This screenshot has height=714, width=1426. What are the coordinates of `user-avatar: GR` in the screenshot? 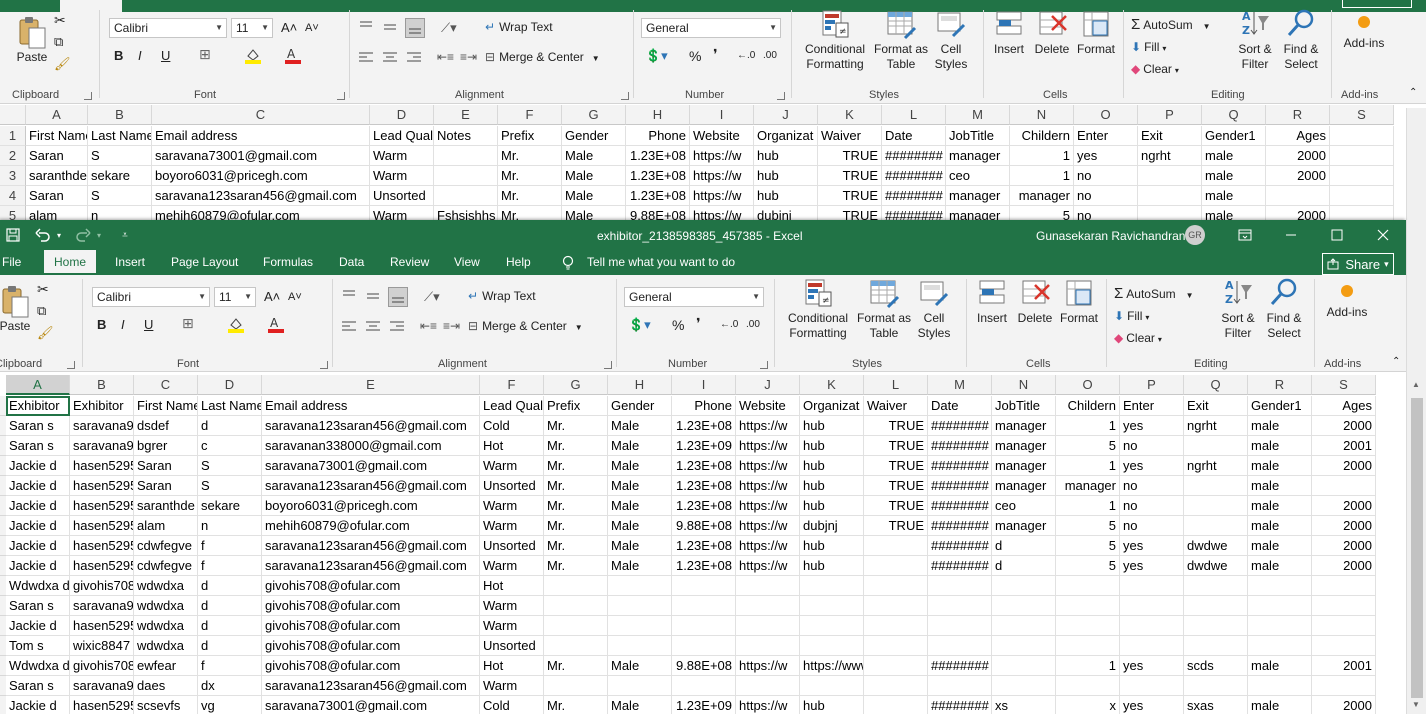 It's located at (1195, 235).